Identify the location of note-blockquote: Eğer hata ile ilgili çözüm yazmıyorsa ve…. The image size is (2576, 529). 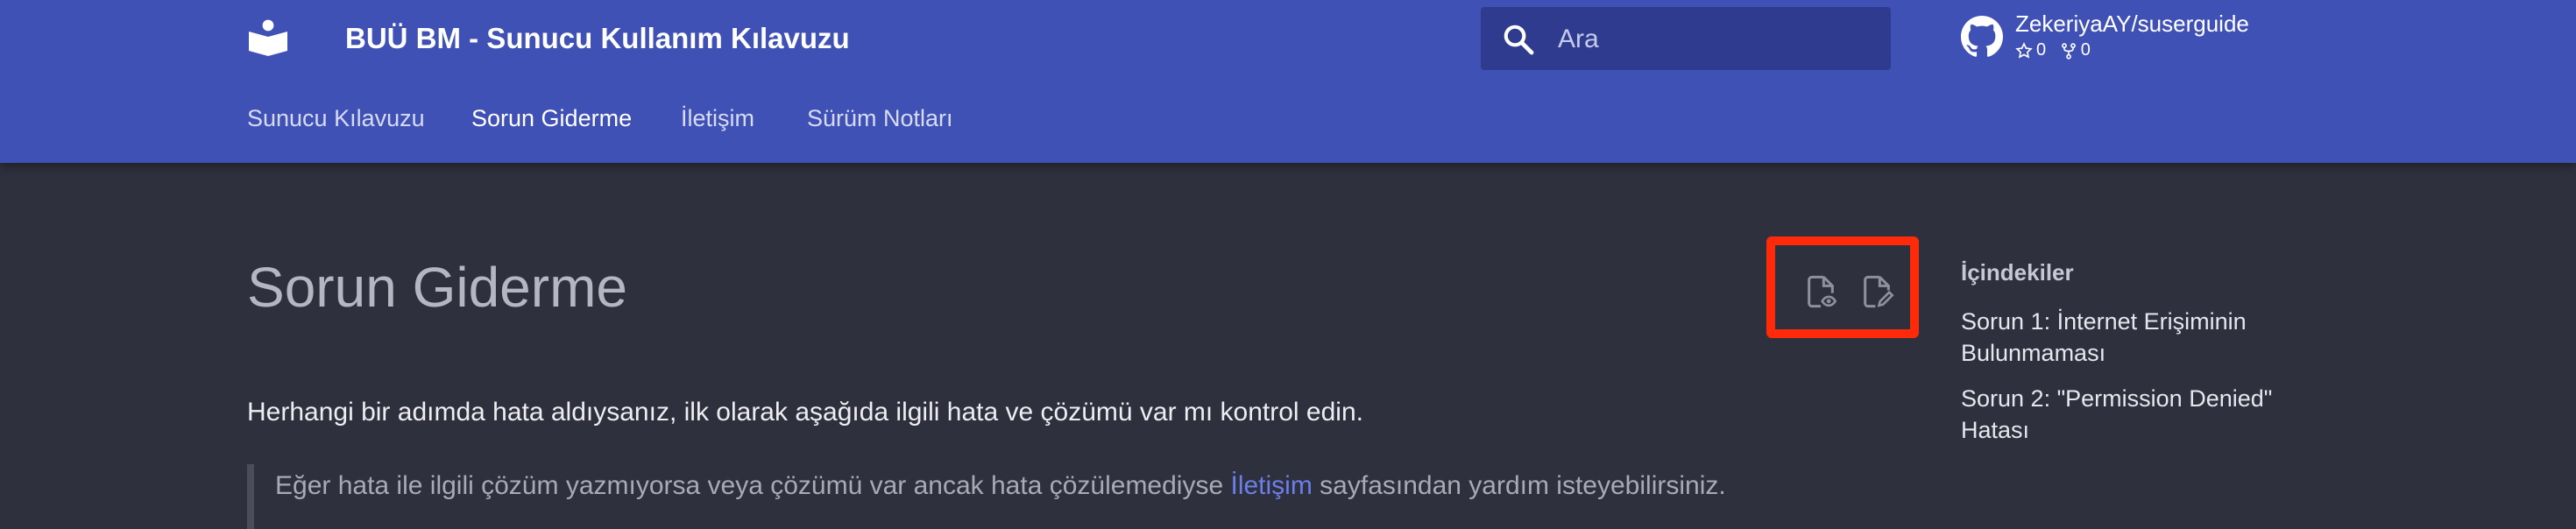
(986, 496).